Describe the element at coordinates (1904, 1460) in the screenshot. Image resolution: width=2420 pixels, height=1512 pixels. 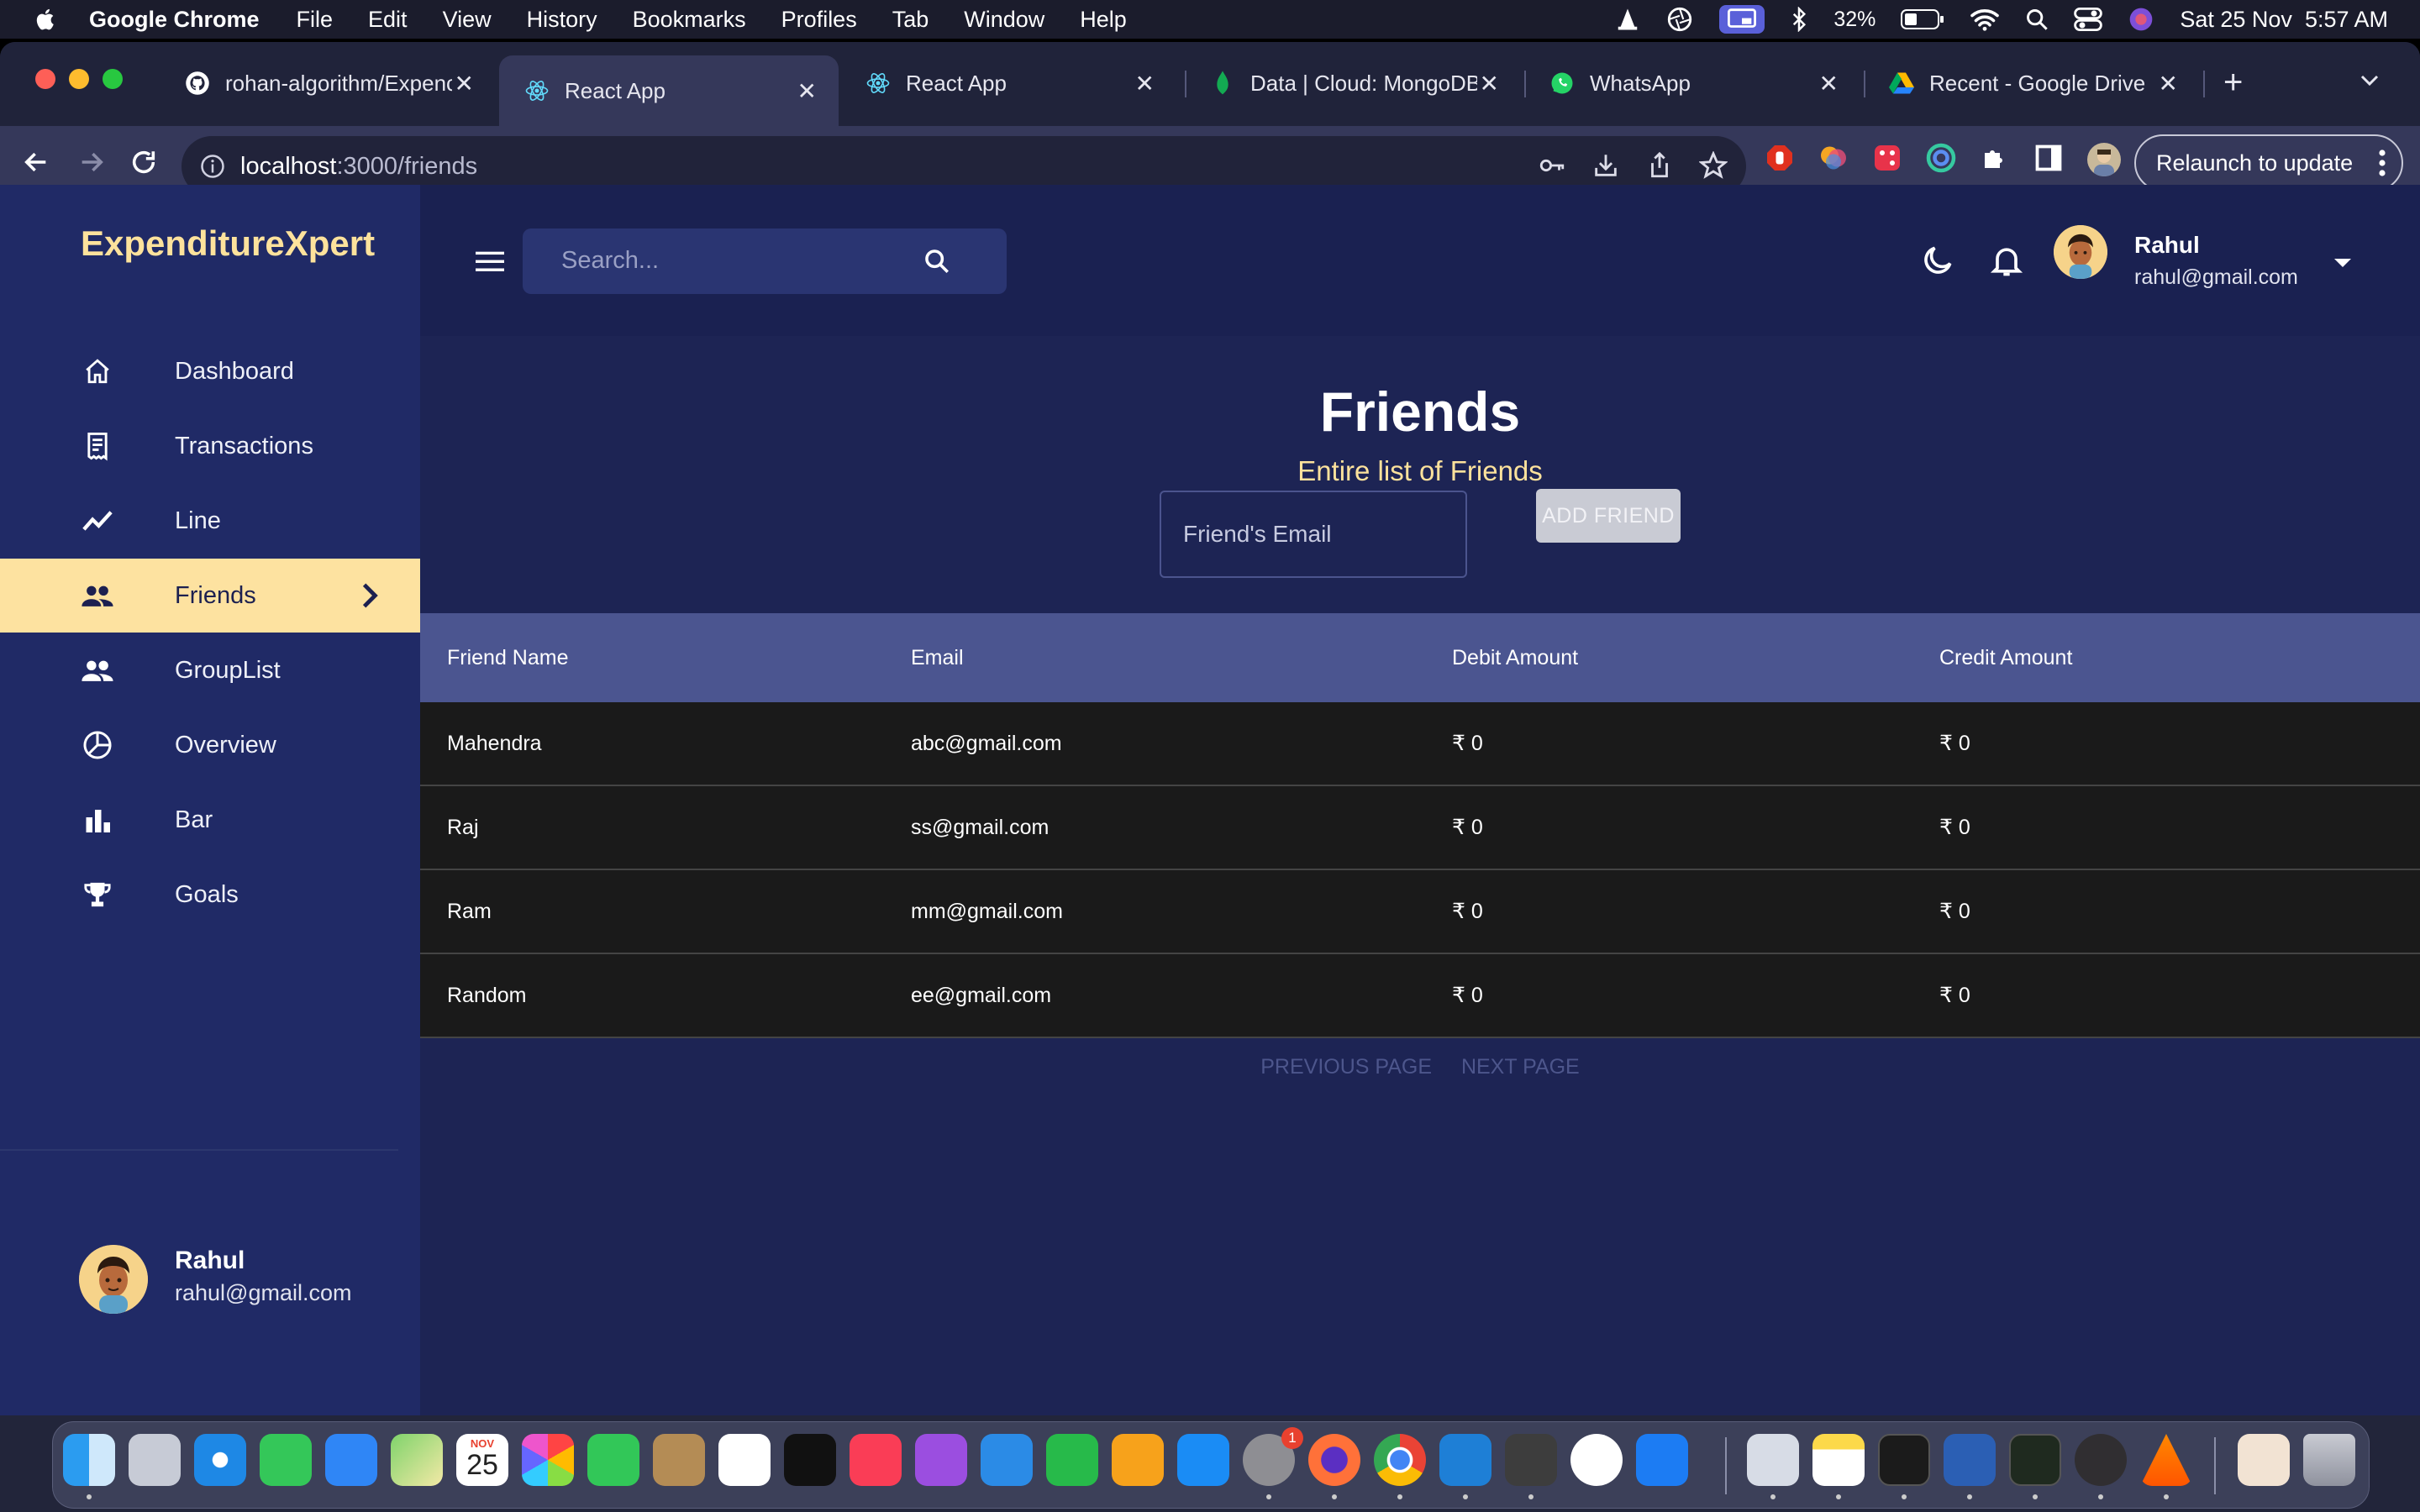
I see `terminal-icon` at that location.